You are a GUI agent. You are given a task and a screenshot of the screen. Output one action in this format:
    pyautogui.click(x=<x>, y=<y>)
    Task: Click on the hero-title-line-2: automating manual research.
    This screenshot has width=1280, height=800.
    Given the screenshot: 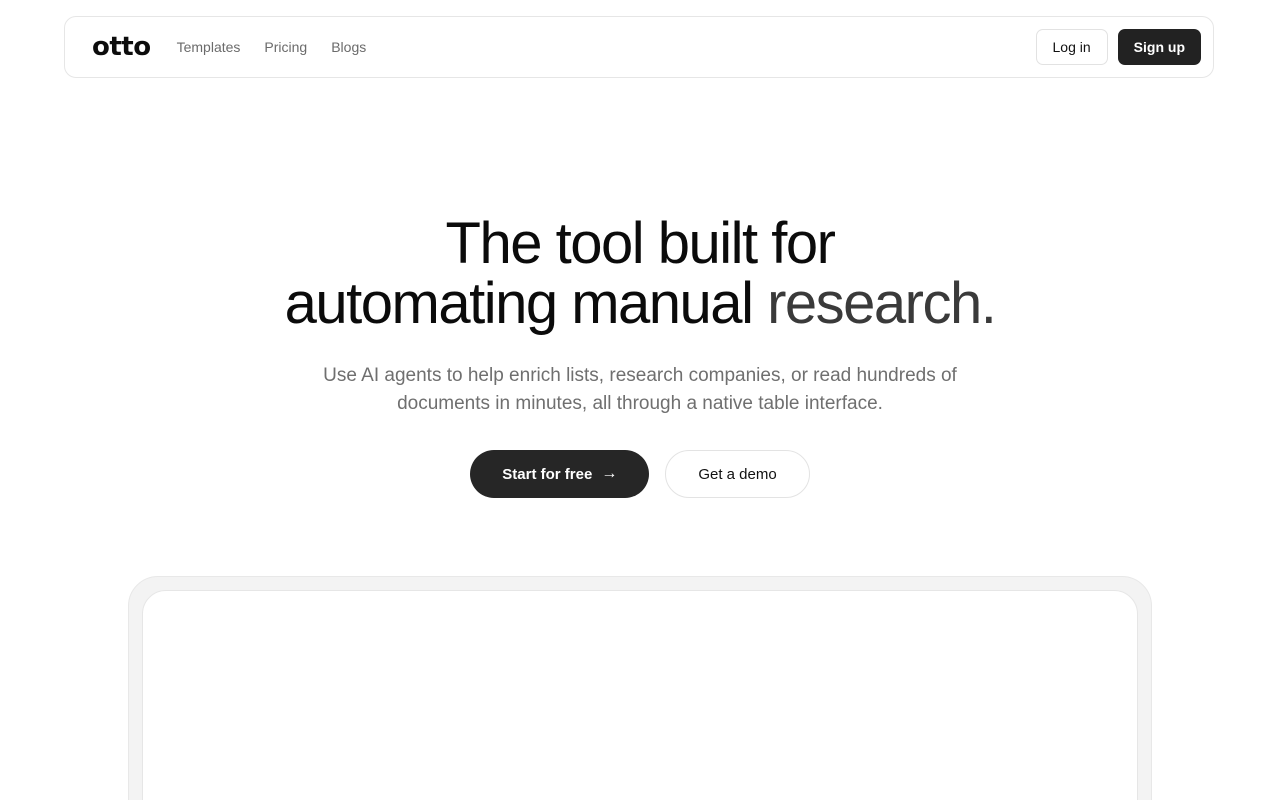 What is the action you would take?
    pyautogui.click(x=640, y=304)
    